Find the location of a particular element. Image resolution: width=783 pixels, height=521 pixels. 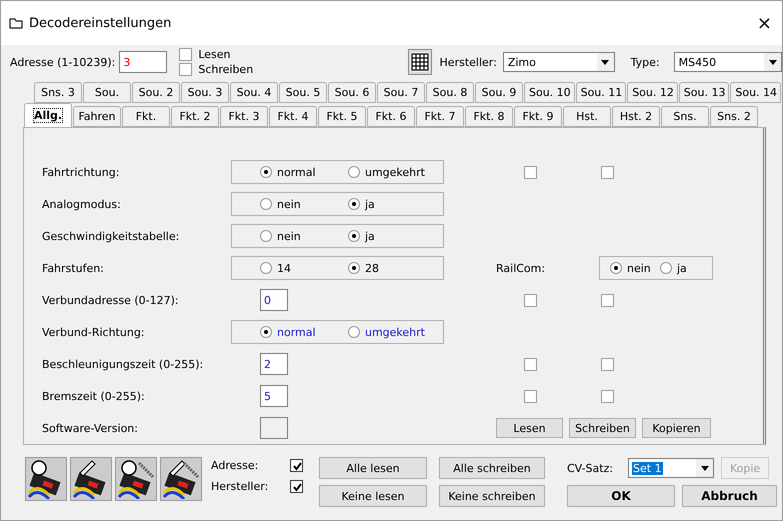

tab: Sou. 13 is located at coordinates (704, 92).